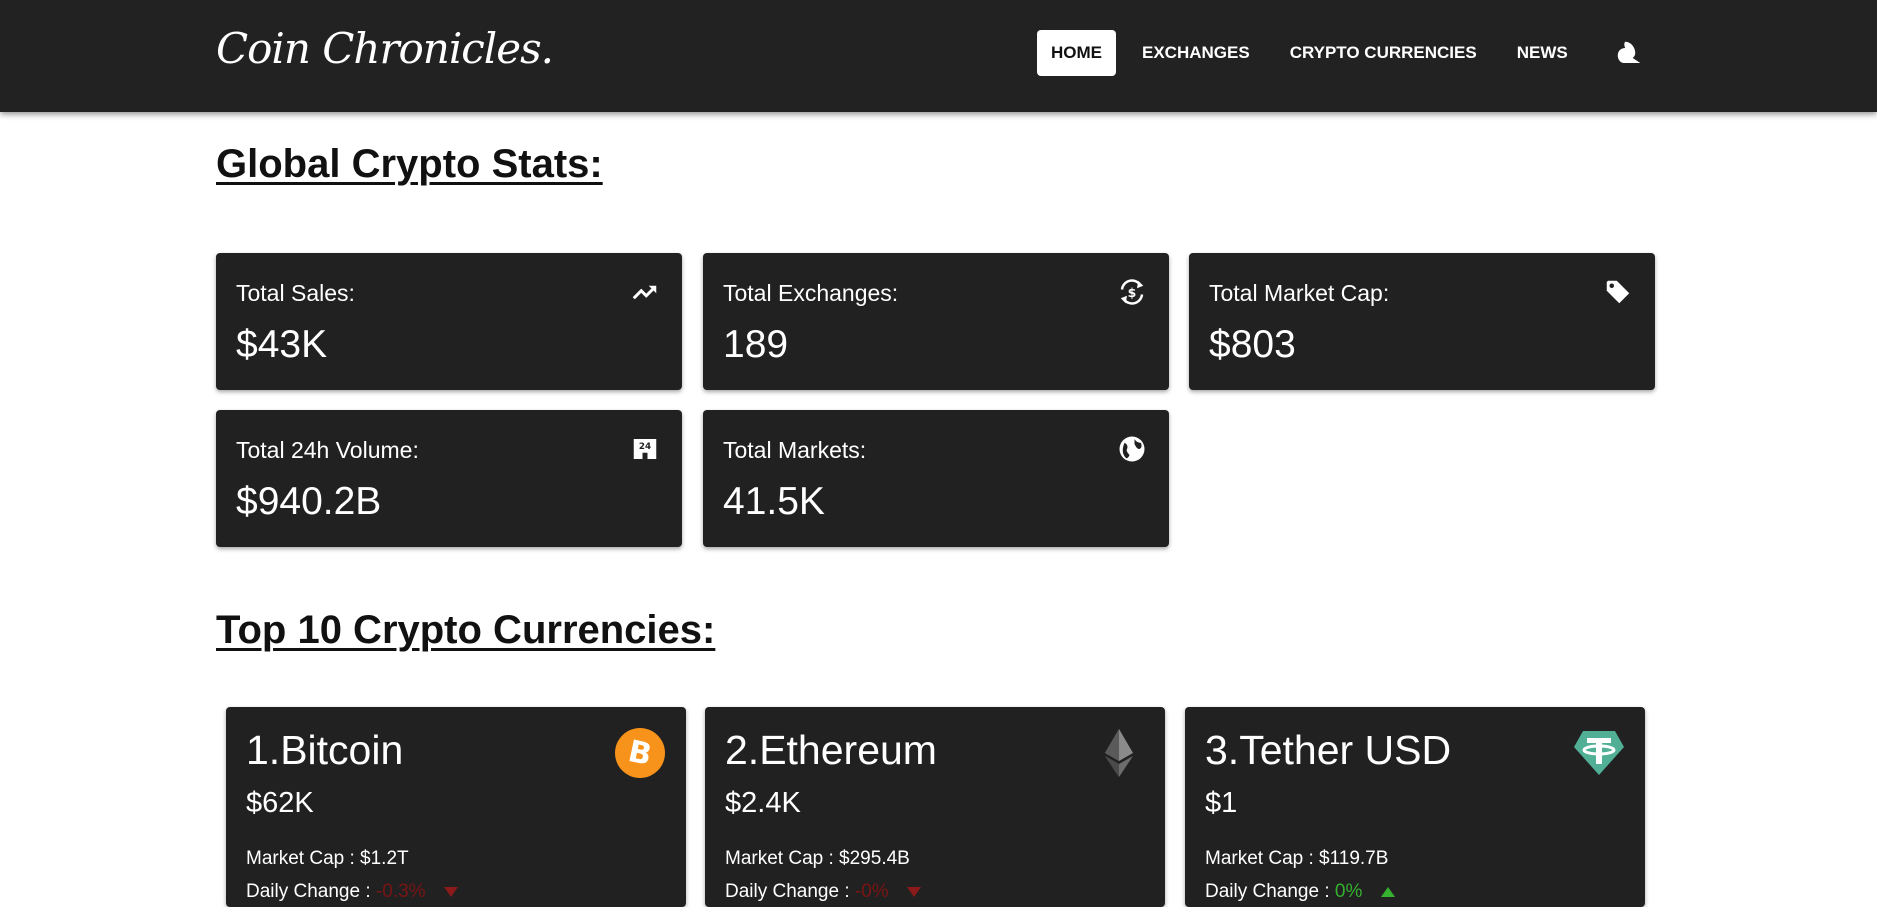 The height and width of the screenshot is (907, 1877). Describe the element at coordinates (756, 344) in the screenshot. I see `stat-value: 189` at that location.